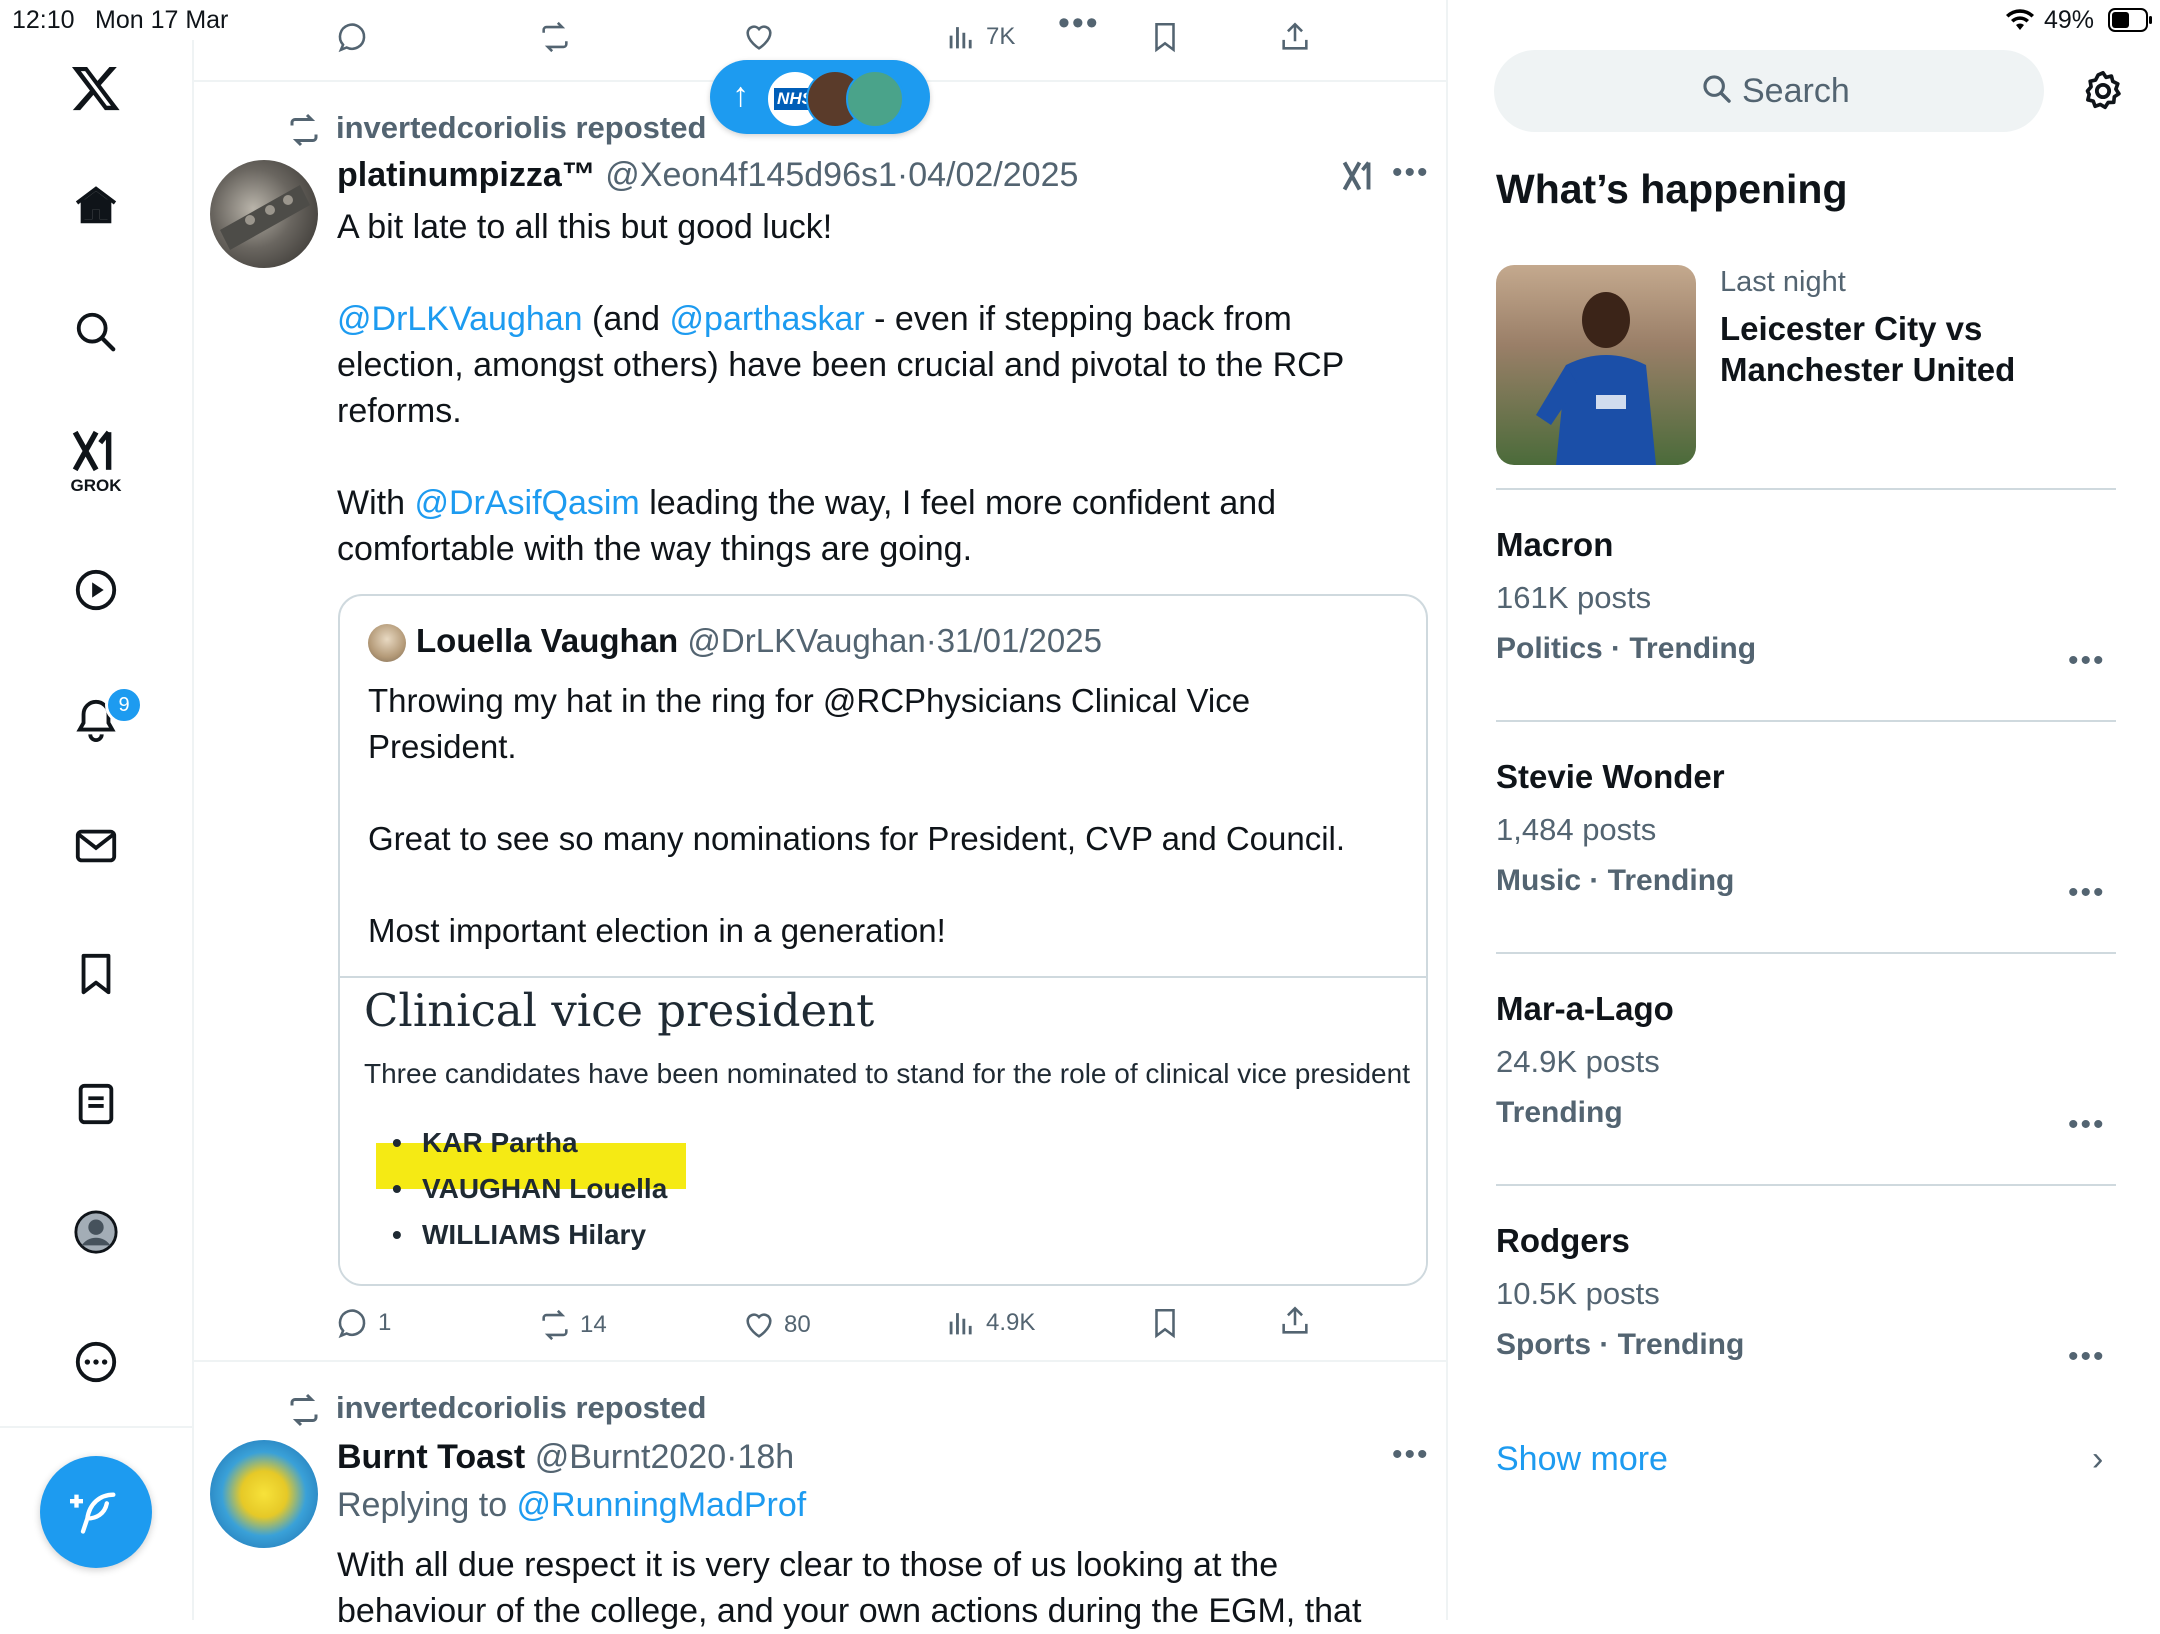 The height and width of the screenshot is (1634, 2160). What do you see at coordinates (1079, 23) in the screenshot?
I see `more-dots-top: •••` at bounding box center [1079, 23].